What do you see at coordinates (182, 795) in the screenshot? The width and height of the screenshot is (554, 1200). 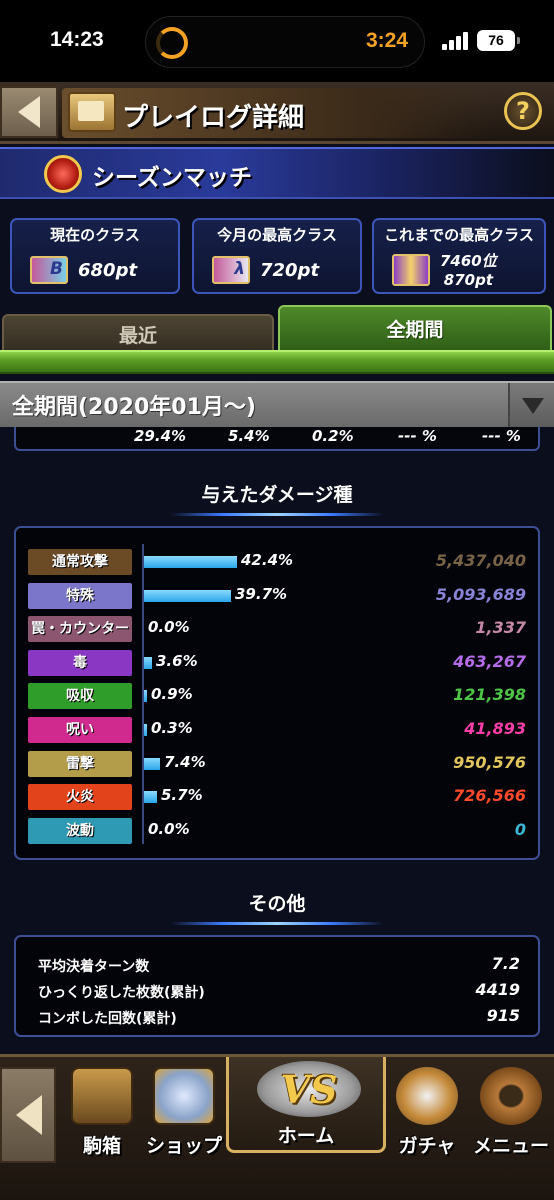 I see `damage-percent: 5.7%` at bounding box center [182, 795].